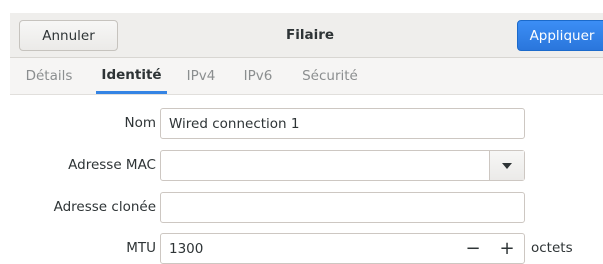 The width and height of the screenshot is (603, 264). I want to click on mac-label: Adresse MAC, so click(112, 165).